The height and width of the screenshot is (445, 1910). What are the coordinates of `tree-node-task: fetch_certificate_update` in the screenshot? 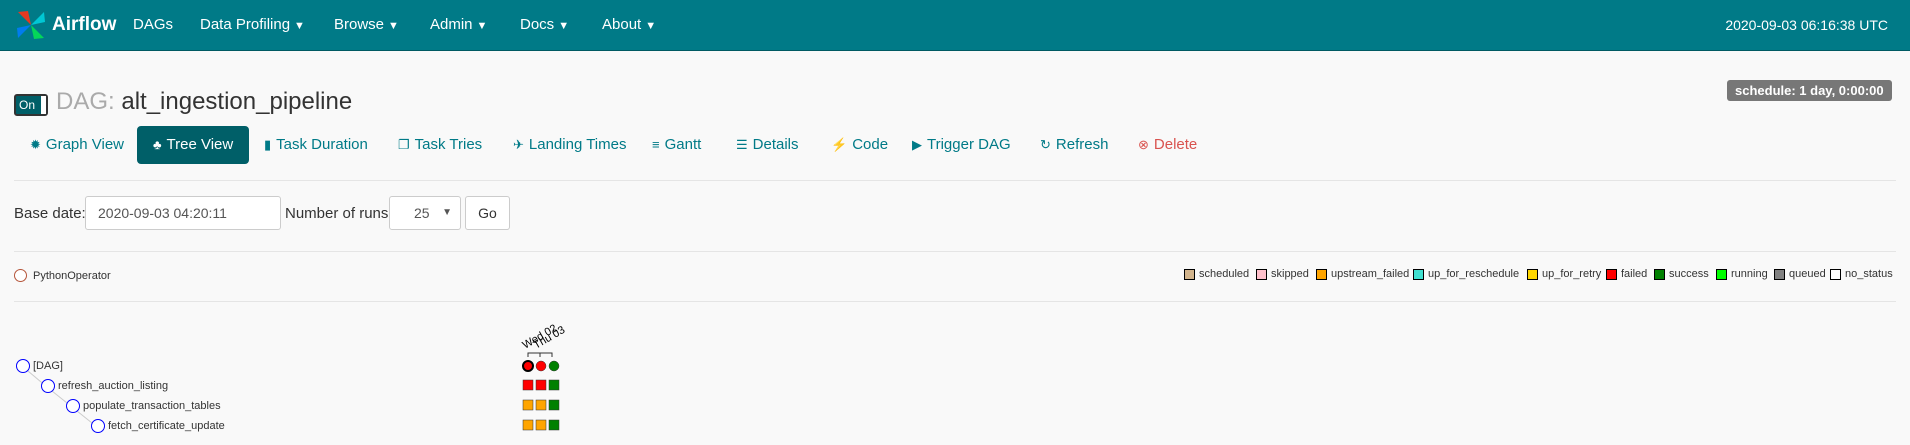 It's located at (158, 426).